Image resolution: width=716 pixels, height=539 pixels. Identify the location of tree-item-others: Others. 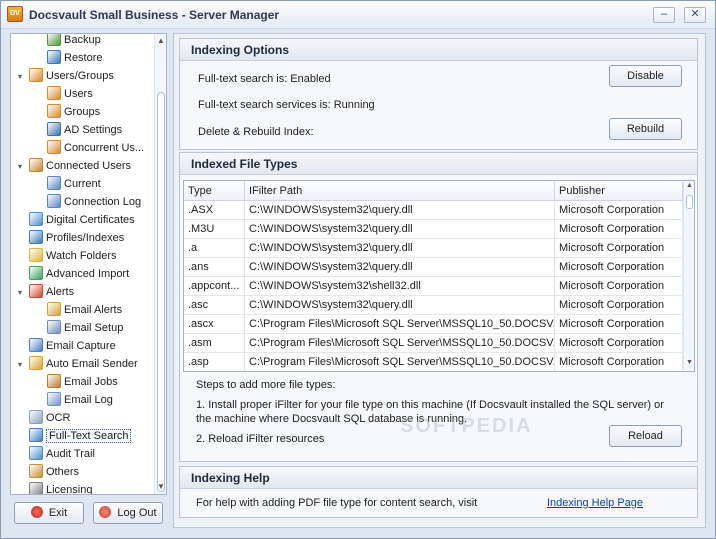
(54, 472).